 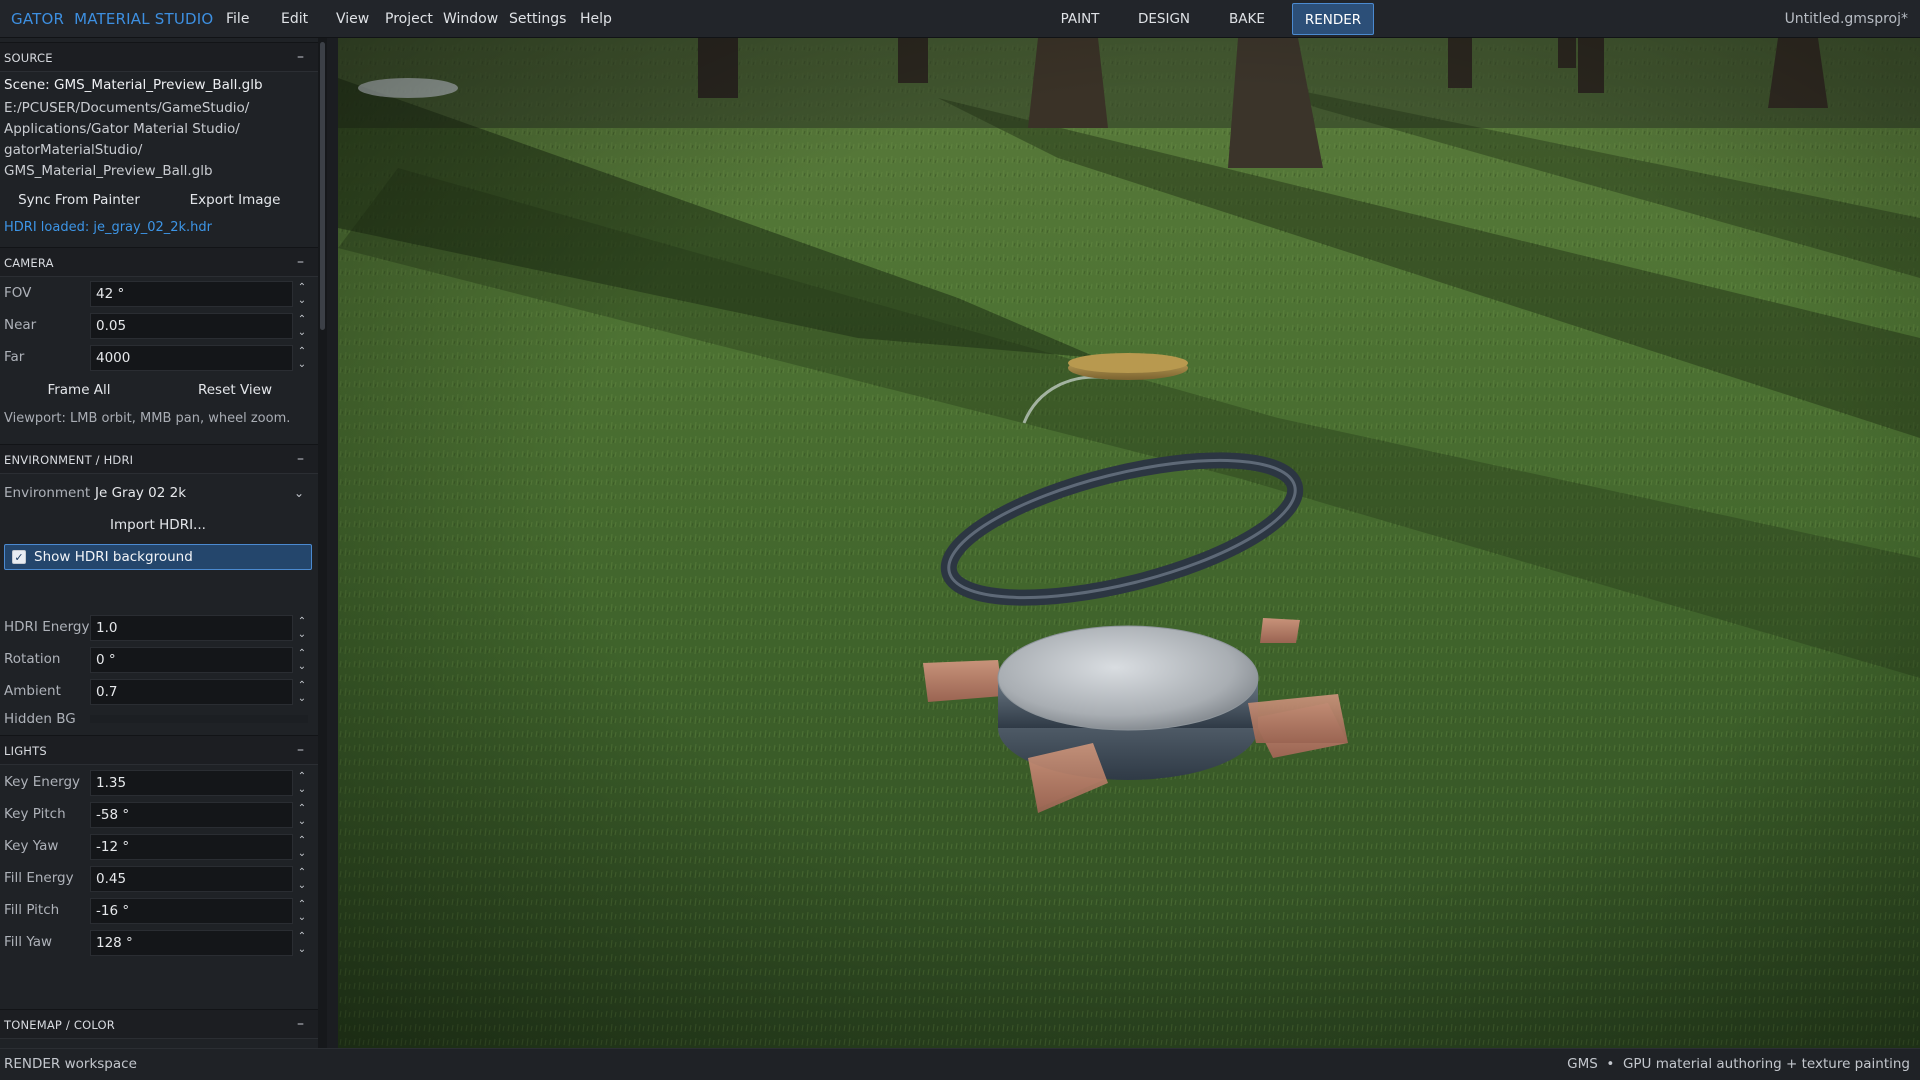 What do you see at coordinates (322, 543) in the screenshot?
I see `panel-scrollbar` at bounding box center [322, 543].